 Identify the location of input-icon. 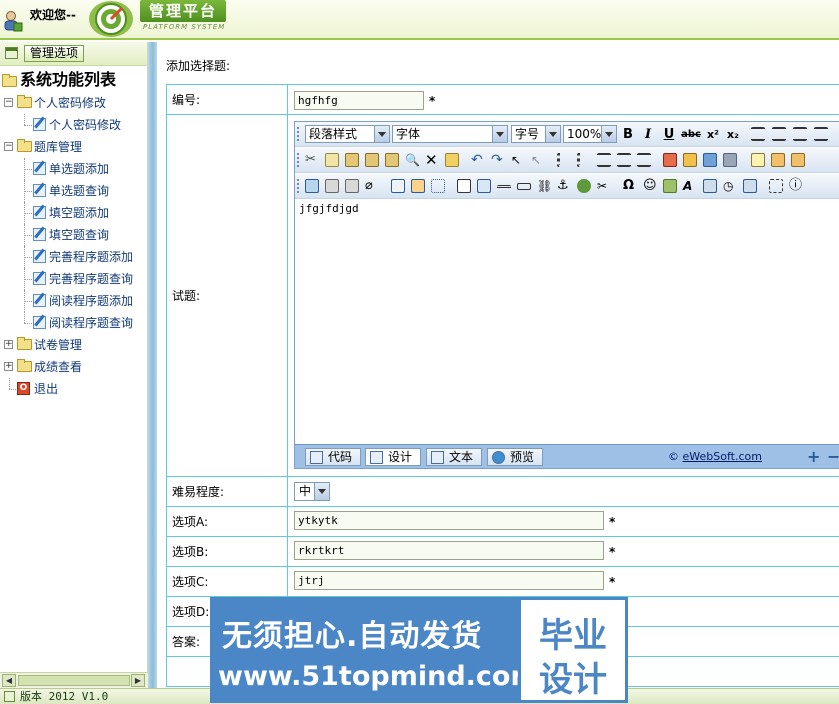
(524, 186).